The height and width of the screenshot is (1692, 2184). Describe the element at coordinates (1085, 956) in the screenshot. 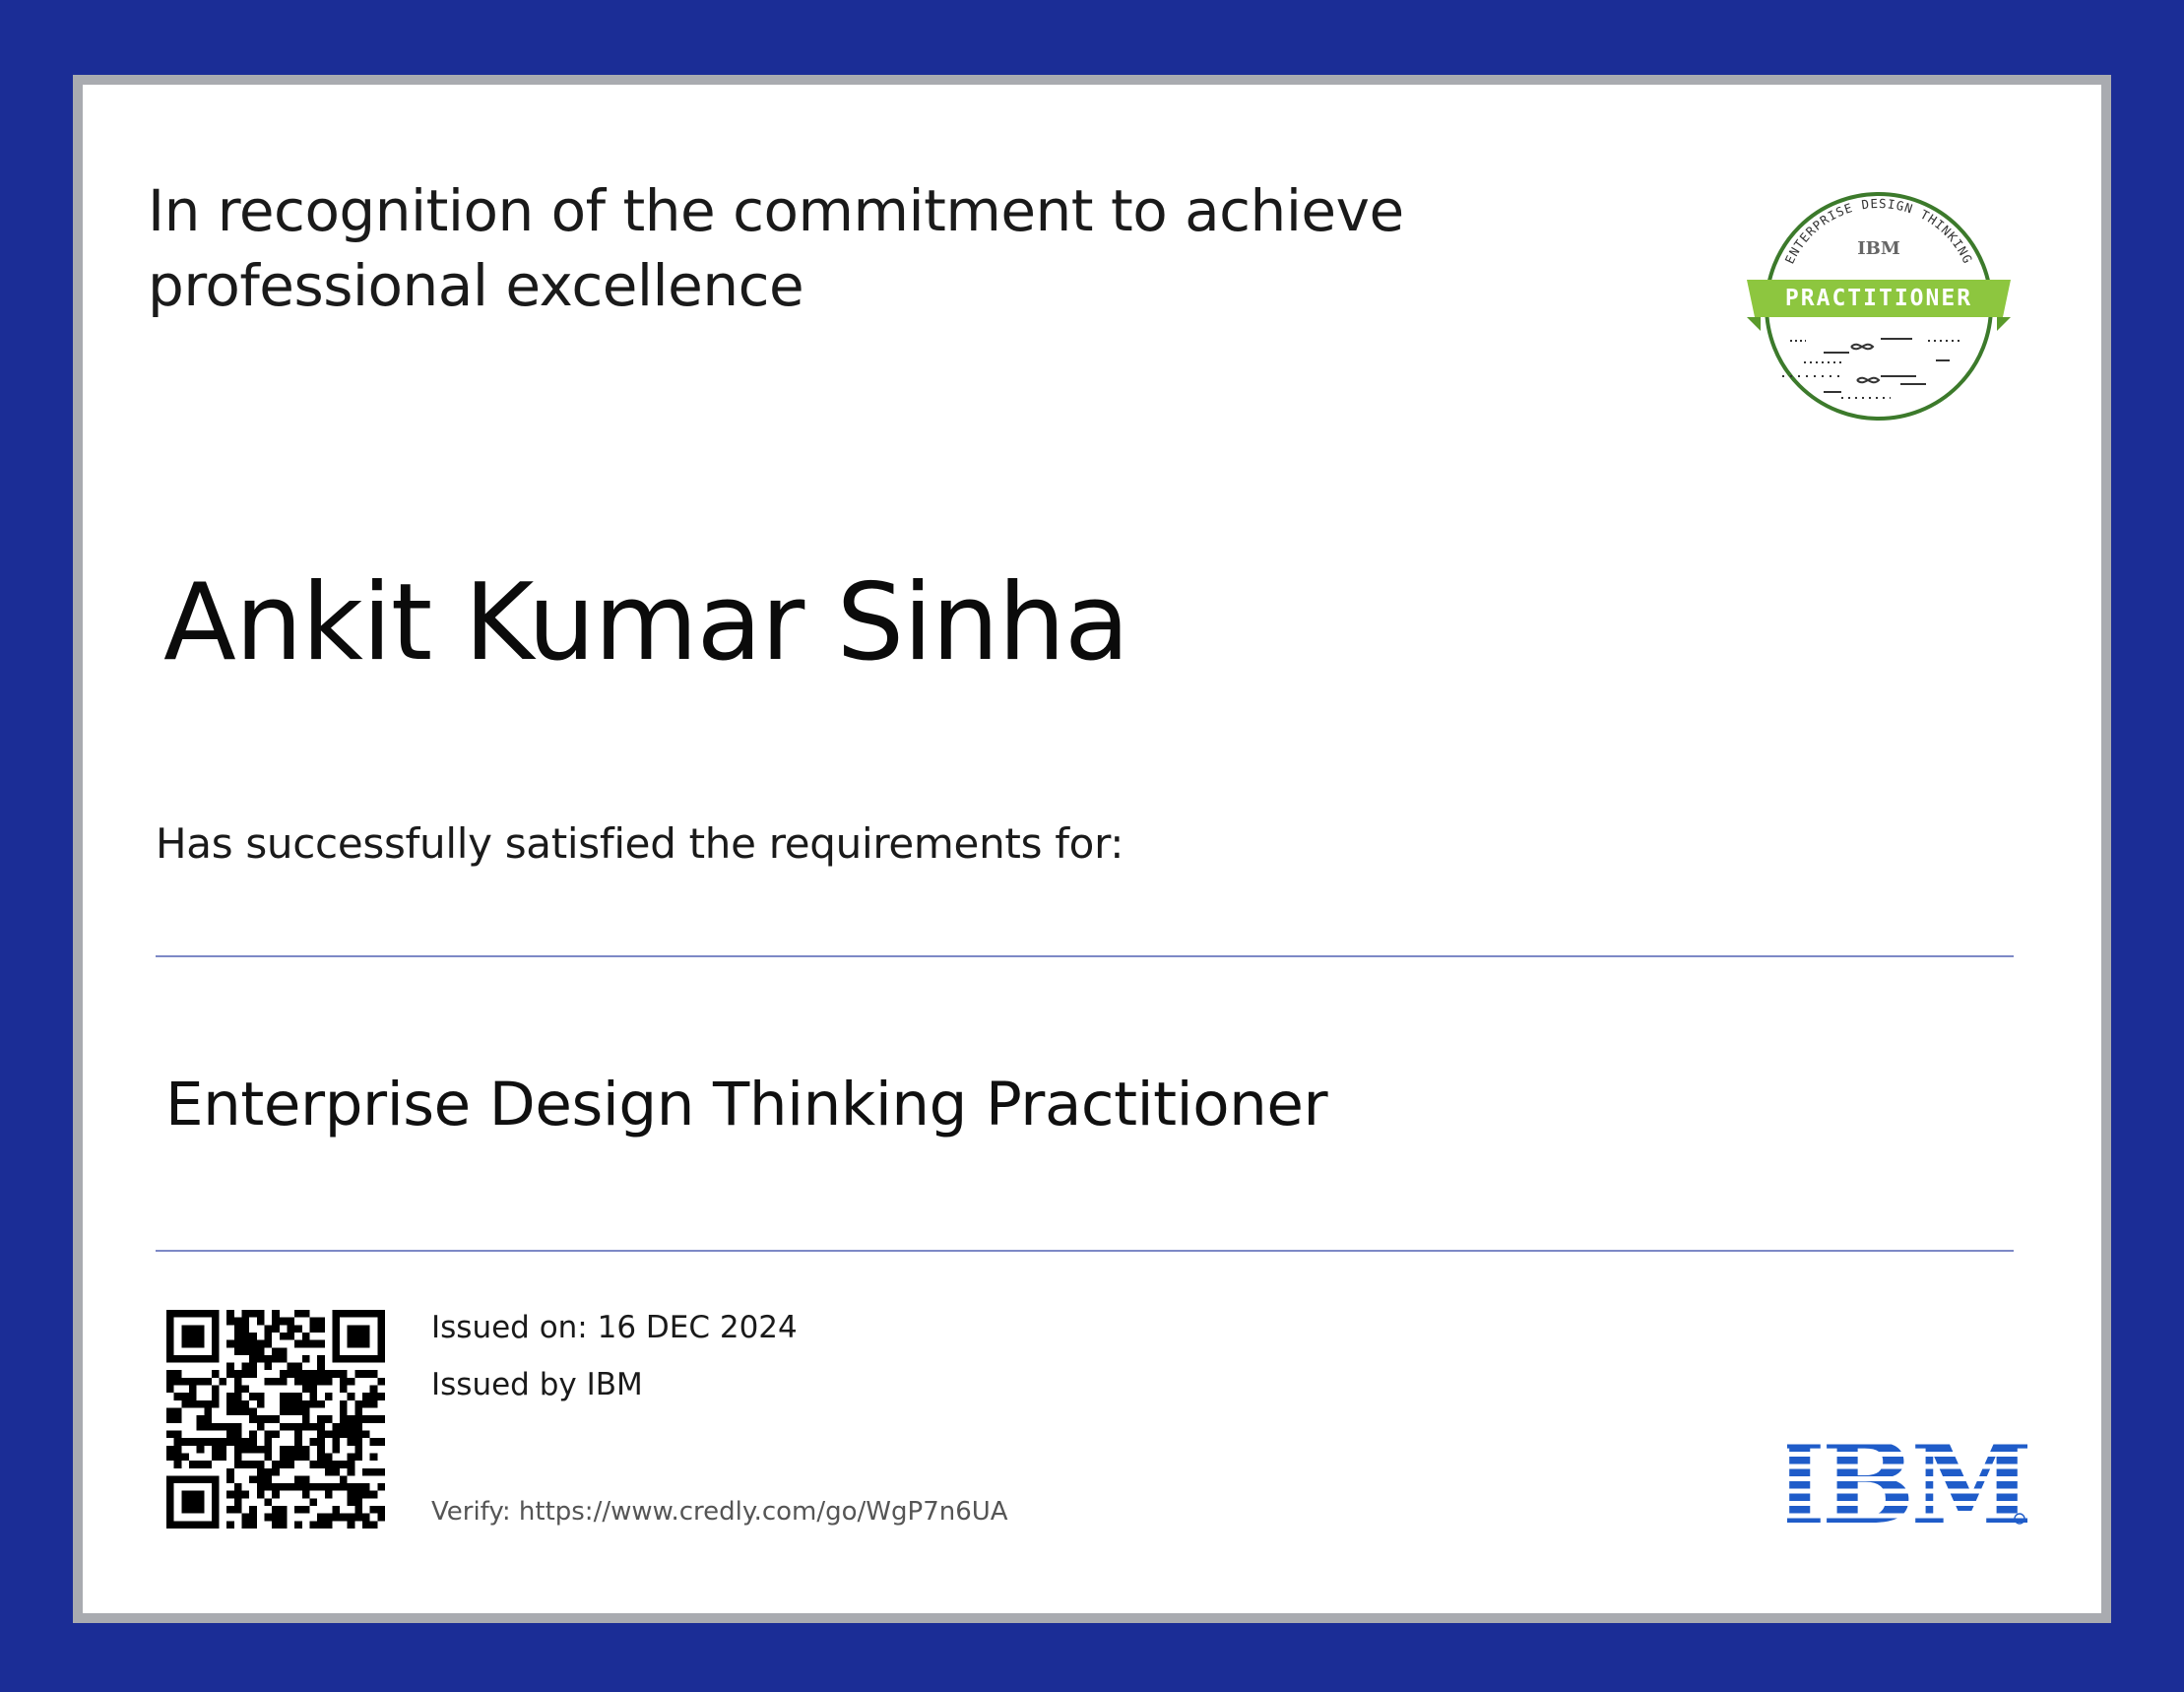

I see `top-divider` at that location.